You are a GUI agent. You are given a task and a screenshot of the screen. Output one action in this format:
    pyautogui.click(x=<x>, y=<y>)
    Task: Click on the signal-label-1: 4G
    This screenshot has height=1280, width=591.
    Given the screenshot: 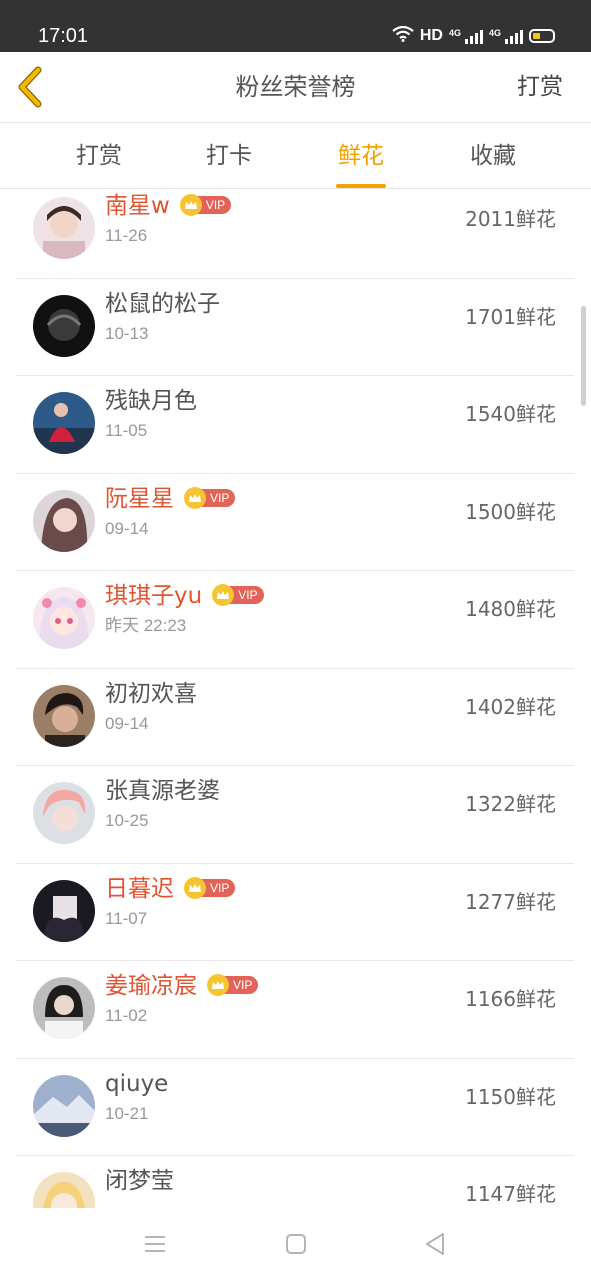 What is the action you would take?
    pyautogui.click(x=454, y=33)
    